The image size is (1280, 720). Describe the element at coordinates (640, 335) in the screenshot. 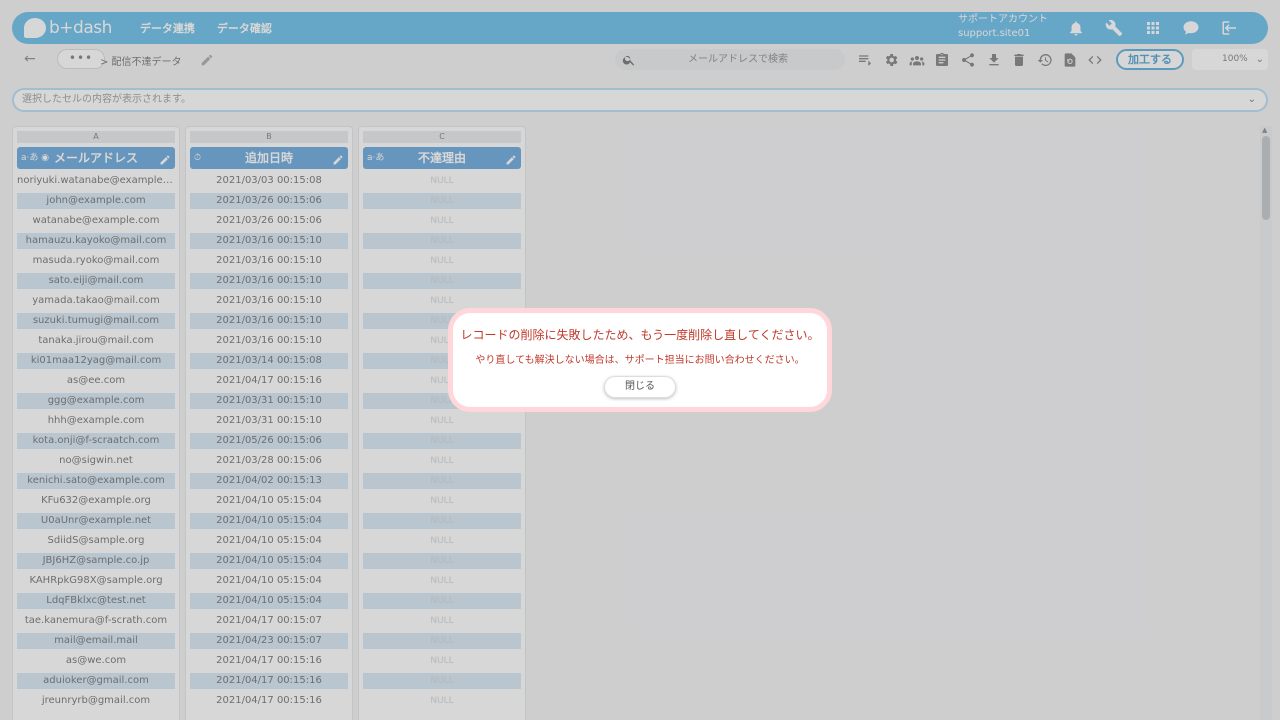

I see `error-message: レコードの削除に失敗したため、もう一度削除し直してください。` at that location.